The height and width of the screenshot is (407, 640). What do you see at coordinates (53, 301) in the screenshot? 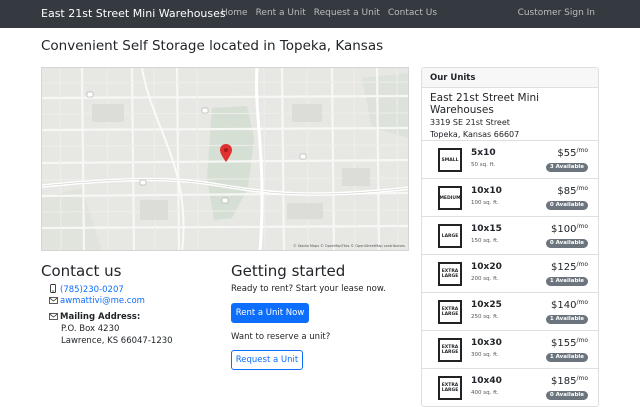
I see `envelope-icon` at bounding box center [53, 301].